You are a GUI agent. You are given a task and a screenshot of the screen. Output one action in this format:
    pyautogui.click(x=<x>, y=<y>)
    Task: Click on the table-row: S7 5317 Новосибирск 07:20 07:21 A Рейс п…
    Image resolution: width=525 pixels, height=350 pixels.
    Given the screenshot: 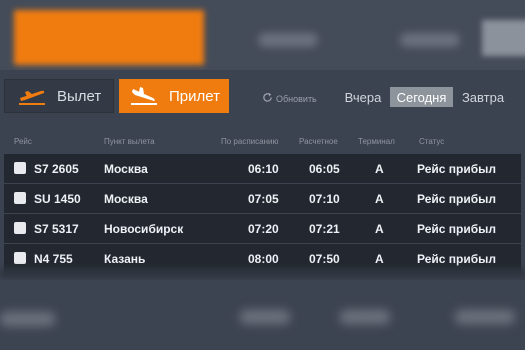 What is the action you would take?
    pyautogui.click(x=262, y=228)
    